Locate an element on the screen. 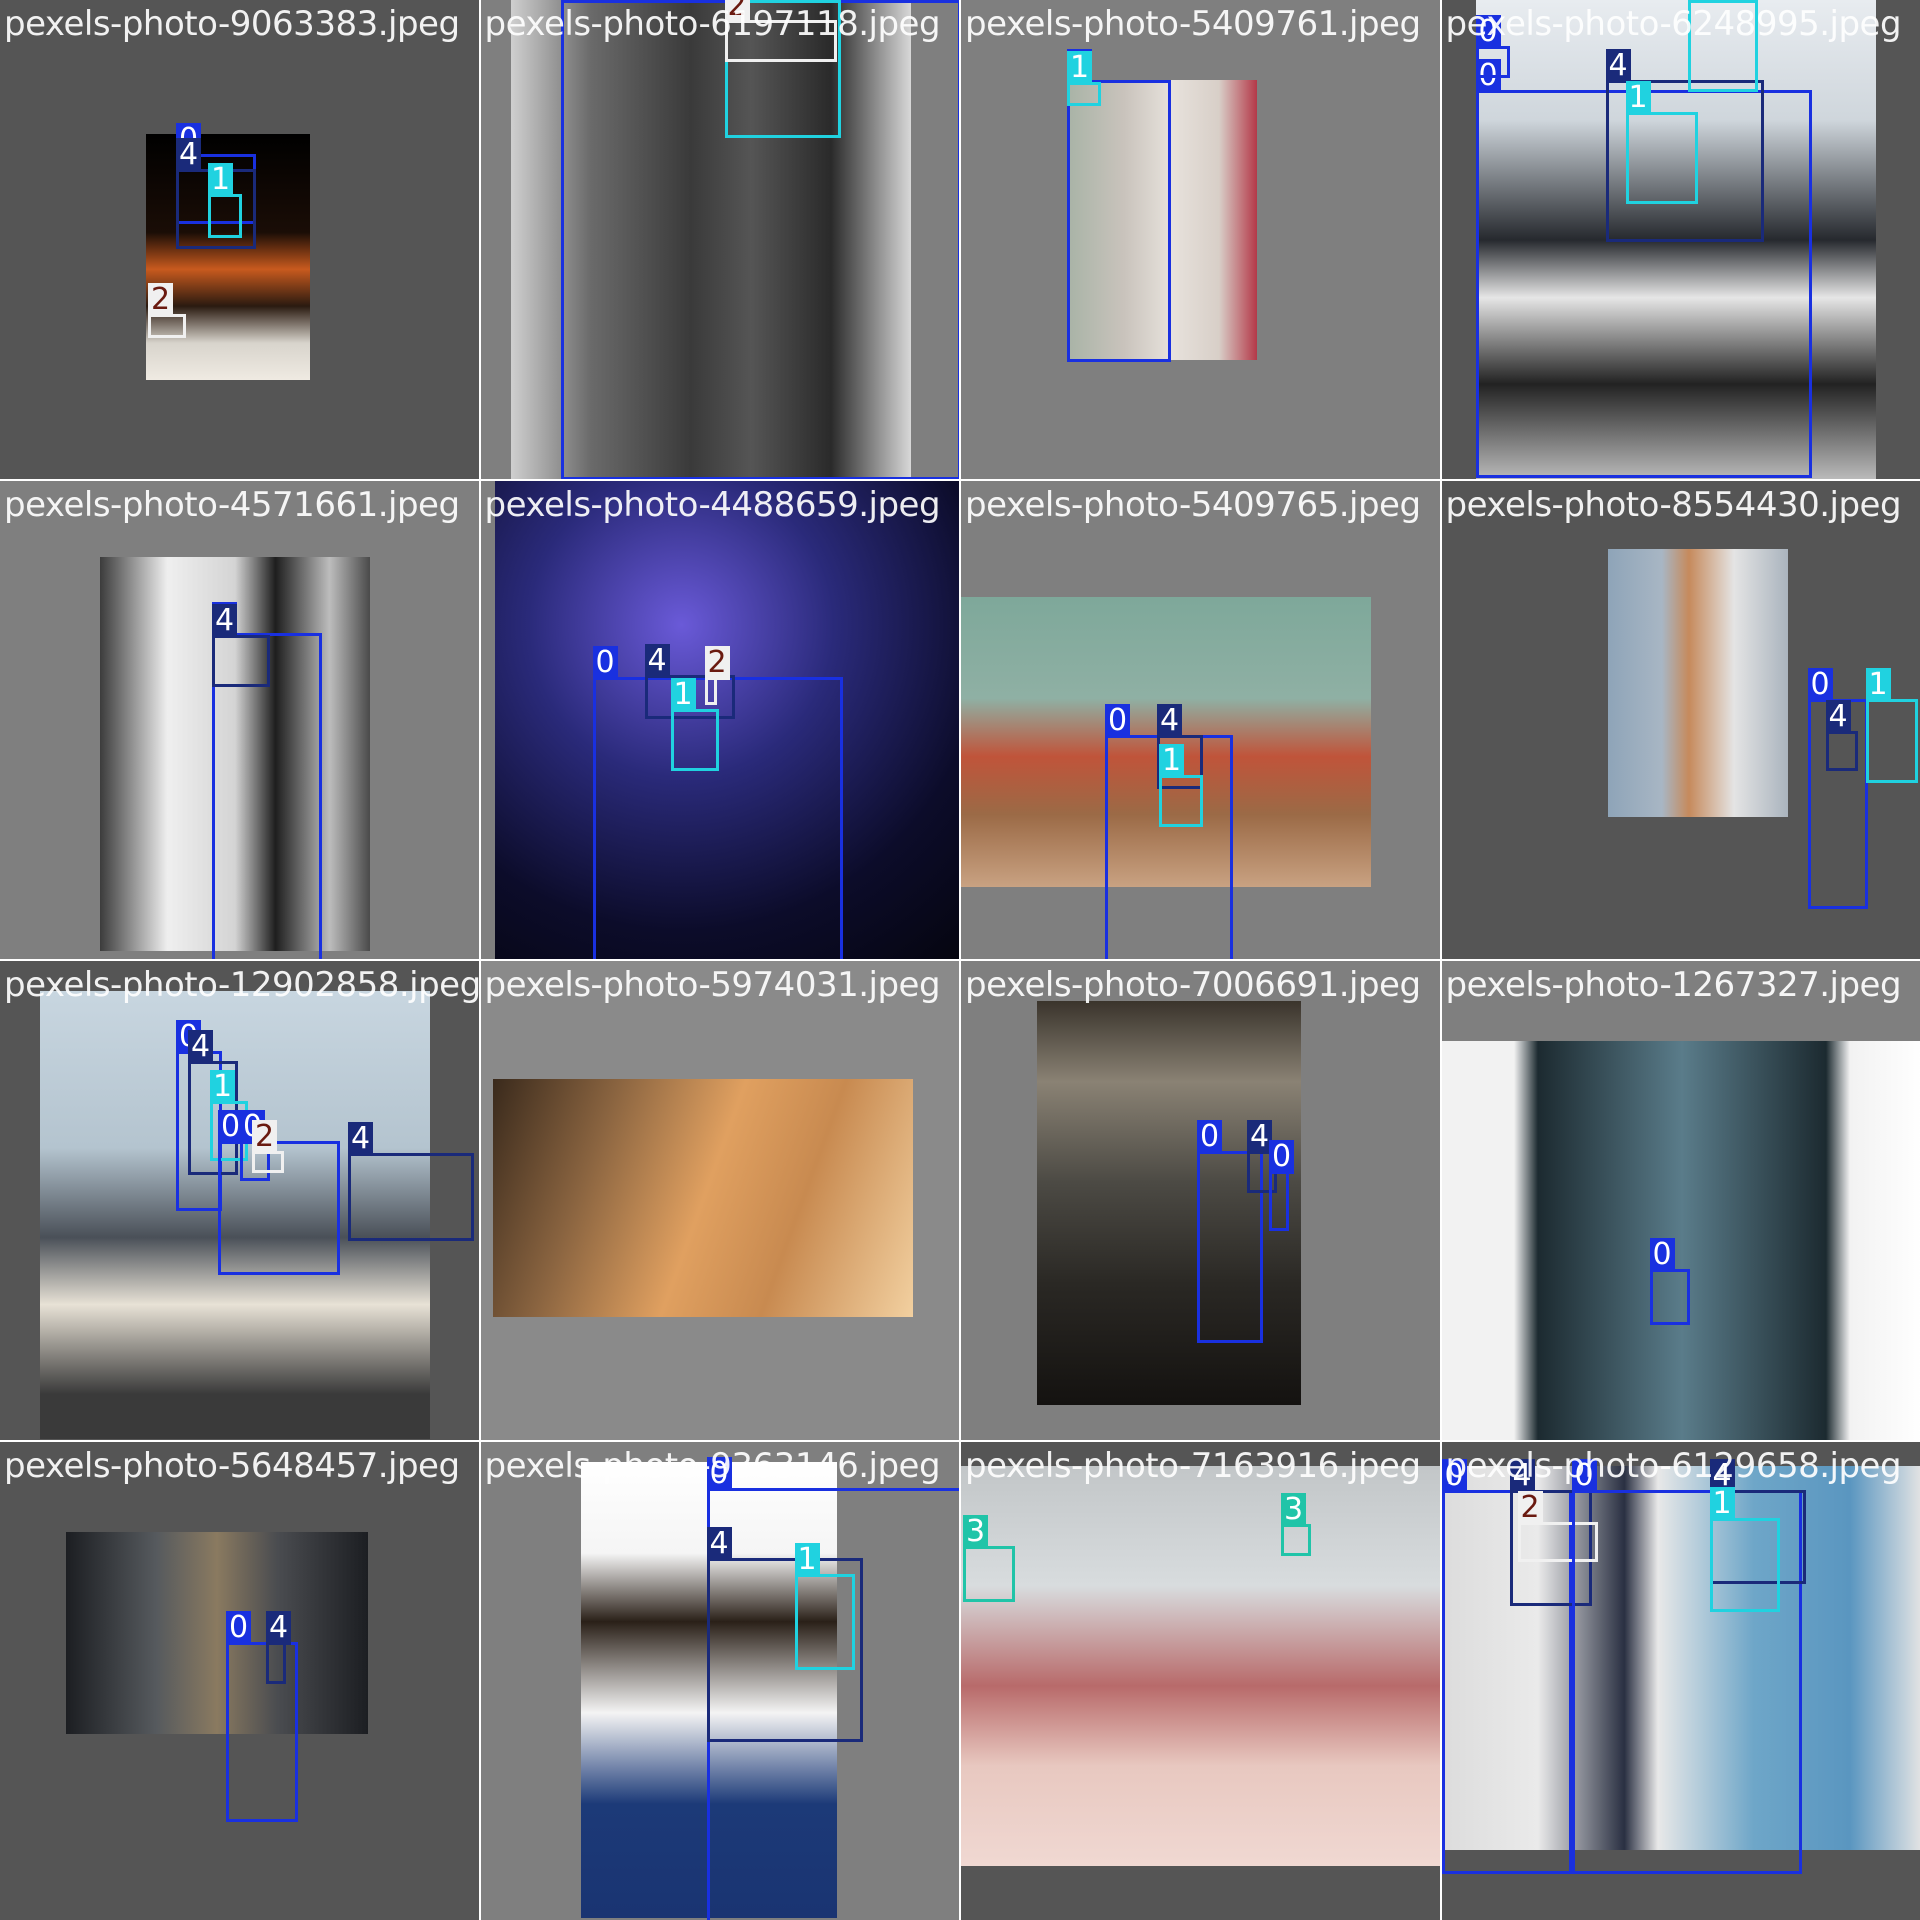 Image resolution: width=1920 pixels, height=1920 pixels. tile-filename: pexels-photo-4488659.jpeg is located at coordinates (712, 504).